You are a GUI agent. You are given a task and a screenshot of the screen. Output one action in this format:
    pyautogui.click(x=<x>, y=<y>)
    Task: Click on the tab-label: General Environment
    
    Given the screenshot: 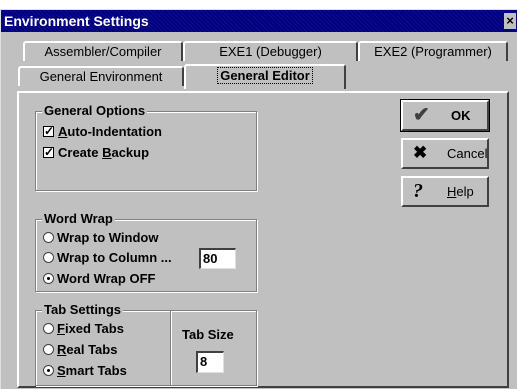 What is the action you would take?
    pyautogui.click(x=101, y=76)
    